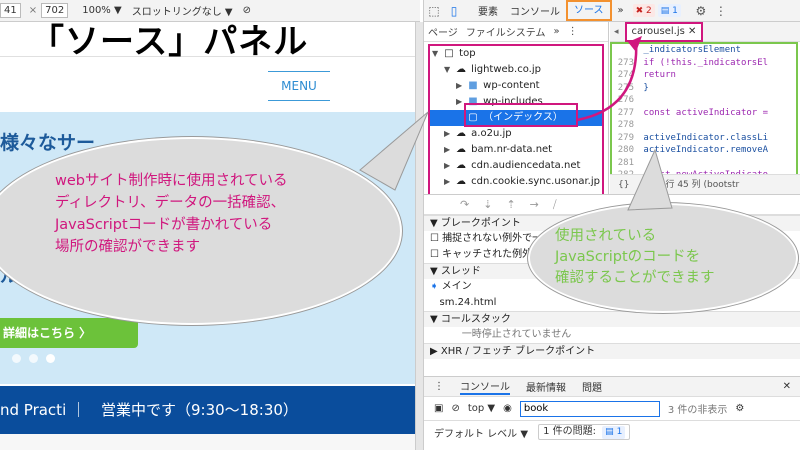  I want to click on code-line: _indicatorsElement, so click(704, 50).